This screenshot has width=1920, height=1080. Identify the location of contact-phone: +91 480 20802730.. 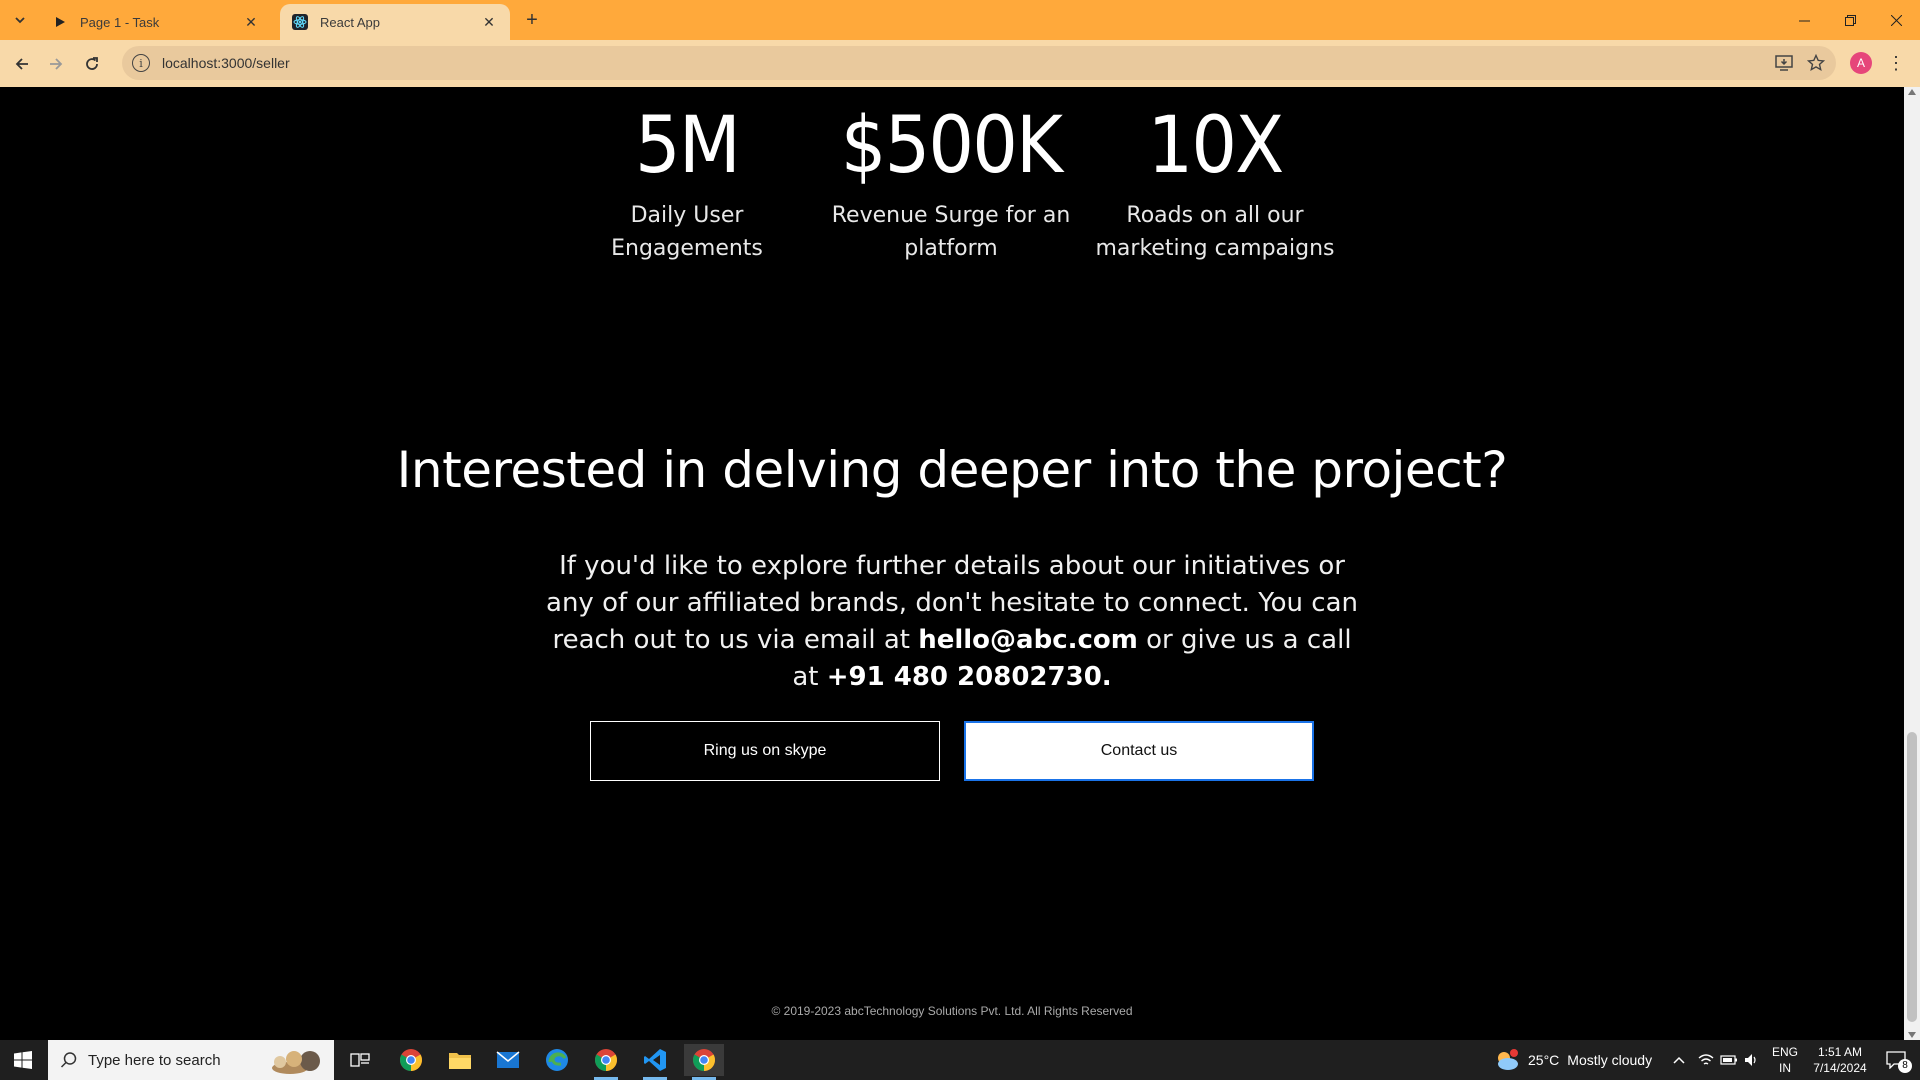
(969, 677).